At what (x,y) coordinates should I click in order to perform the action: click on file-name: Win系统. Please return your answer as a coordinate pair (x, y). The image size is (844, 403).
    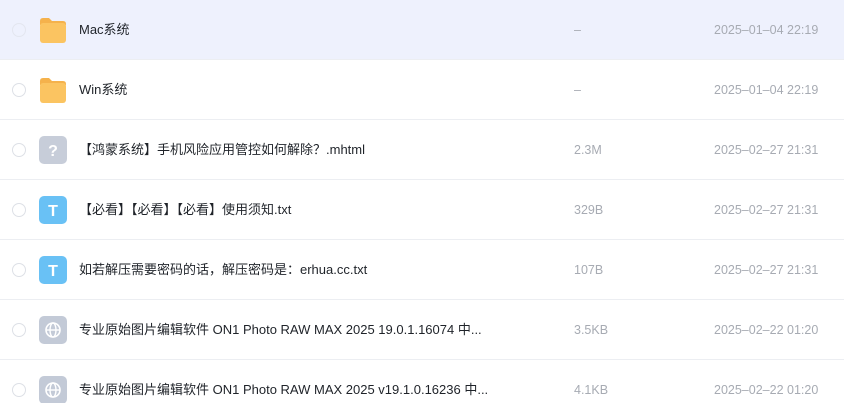
    Looking at the image, I should click on (103, 90).